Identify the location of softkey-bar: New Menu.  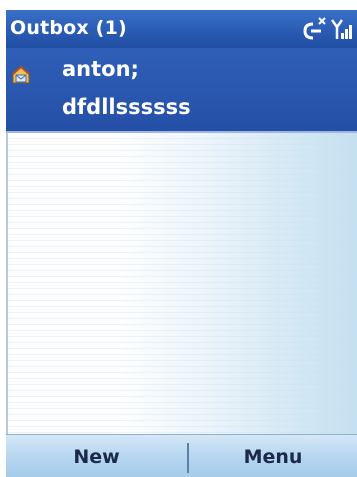
(181, 455).